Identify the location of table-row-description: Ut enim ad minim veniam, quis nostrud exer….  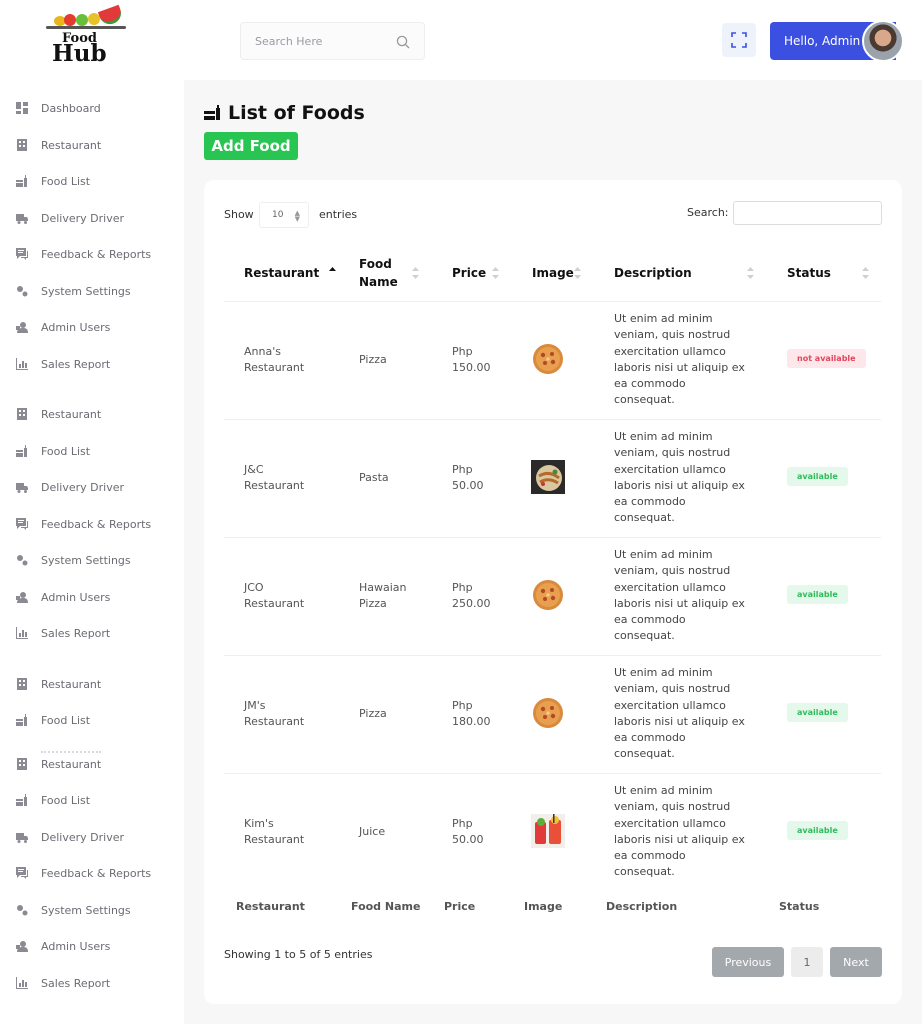
(684, 596).